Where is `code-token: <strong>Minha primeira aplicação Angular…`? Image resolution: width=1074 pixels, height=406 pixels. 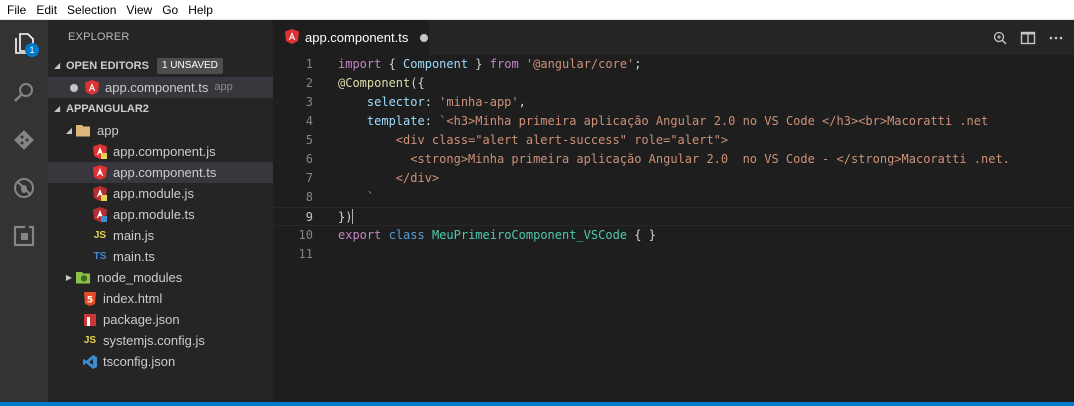
code-token: <strong>Minha primeira aplicação Angular… is located at coordinates (674, 159).